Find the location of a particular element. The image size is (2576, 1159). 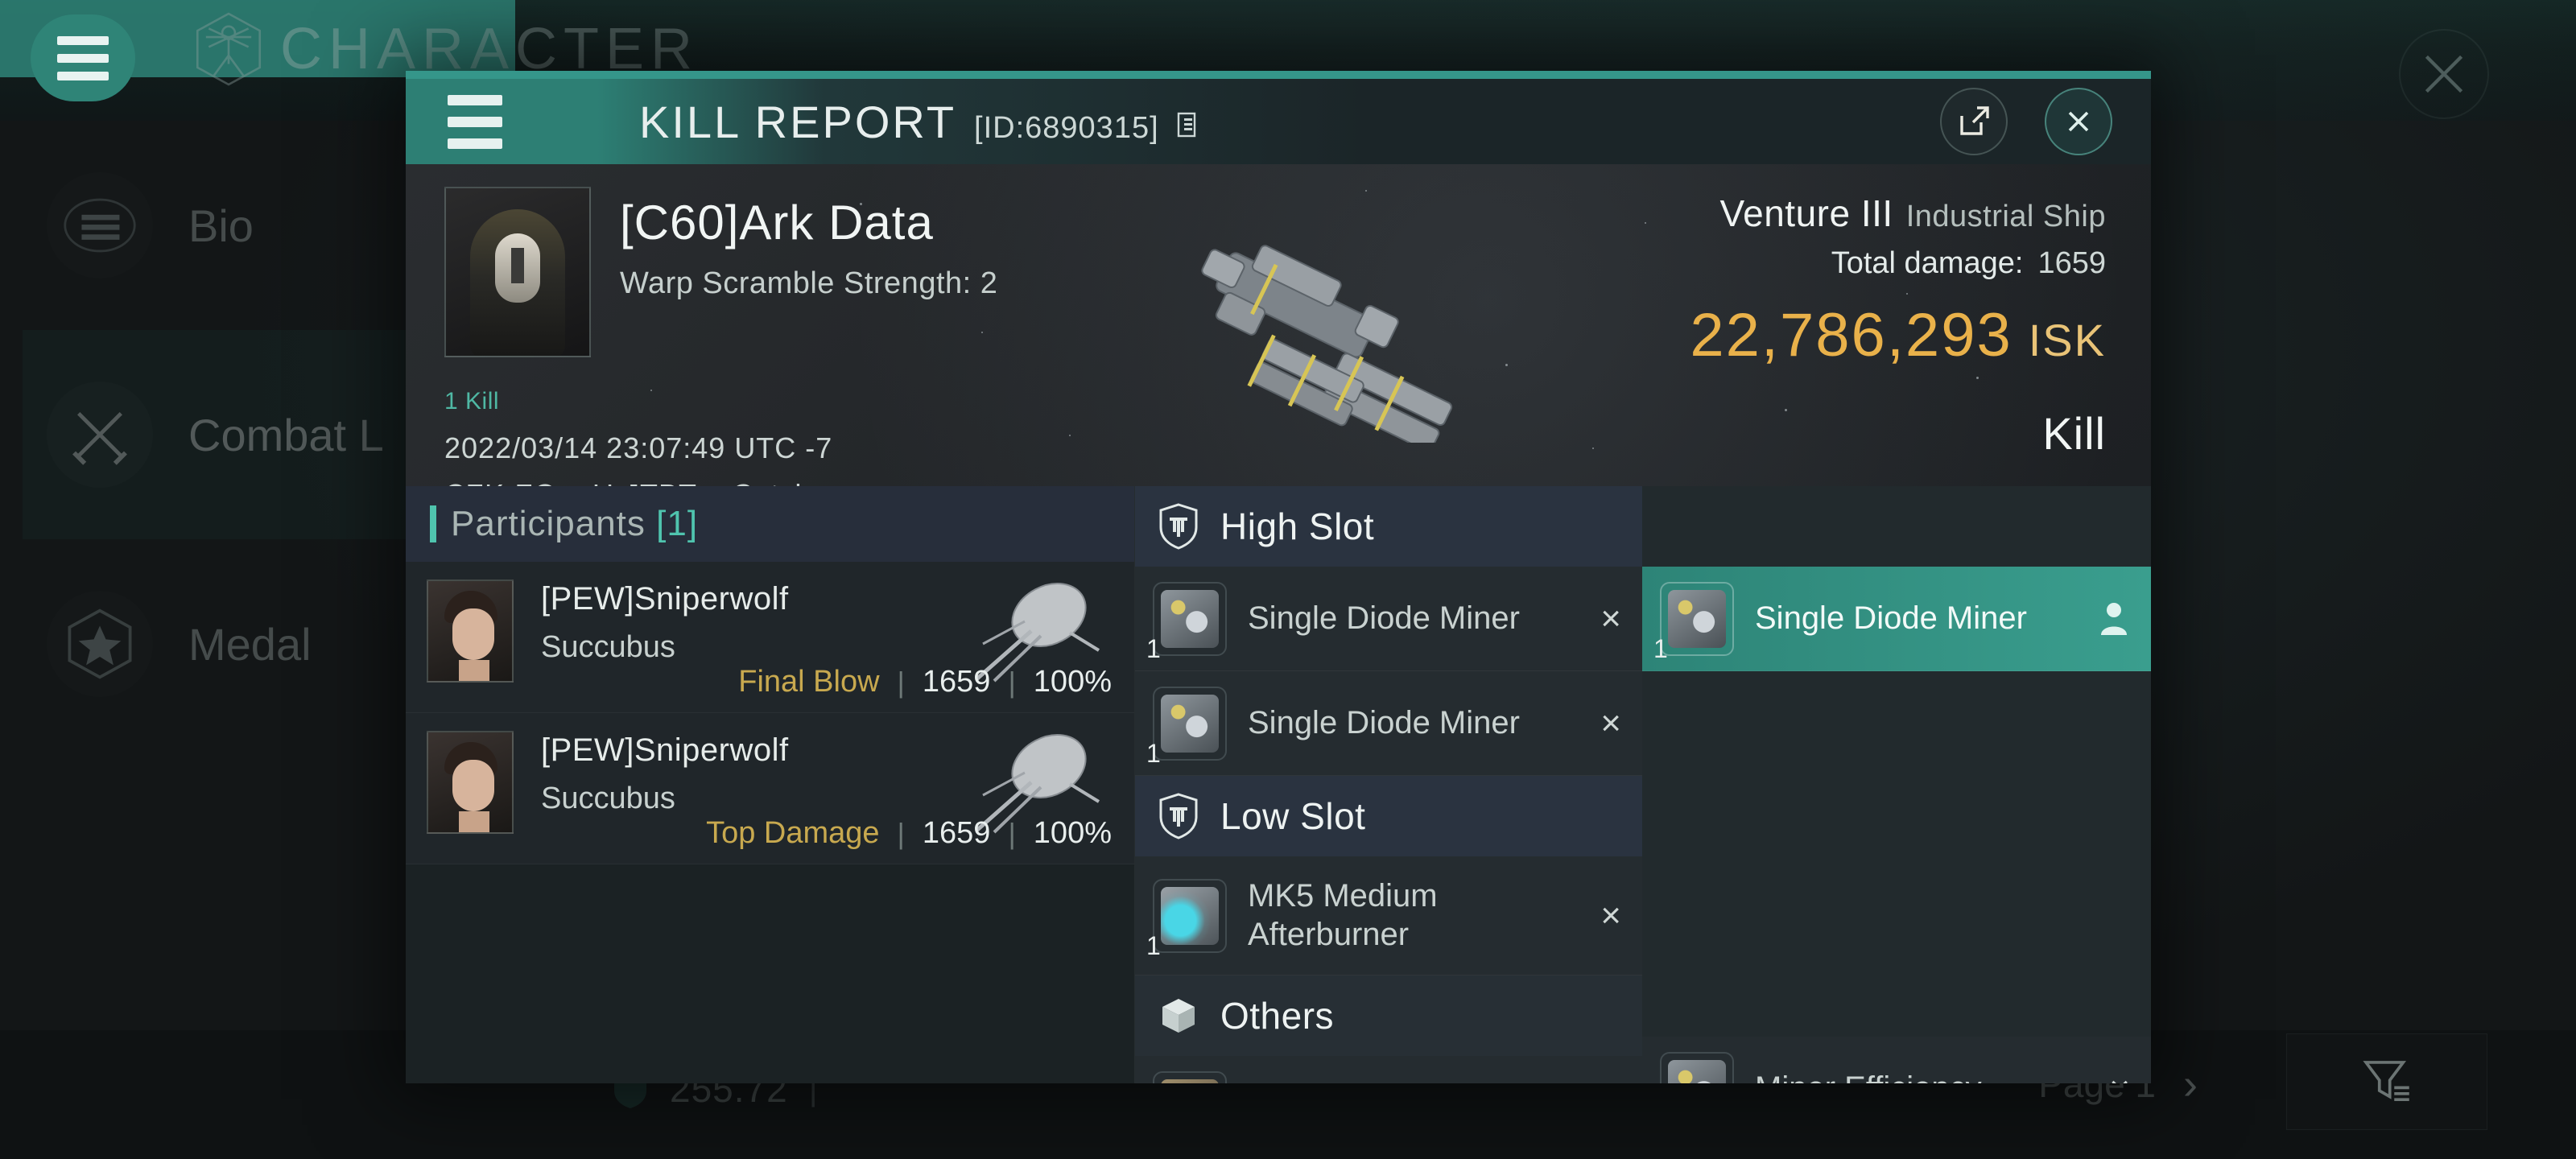

copy-icon is located at coordinates (1189, 126).